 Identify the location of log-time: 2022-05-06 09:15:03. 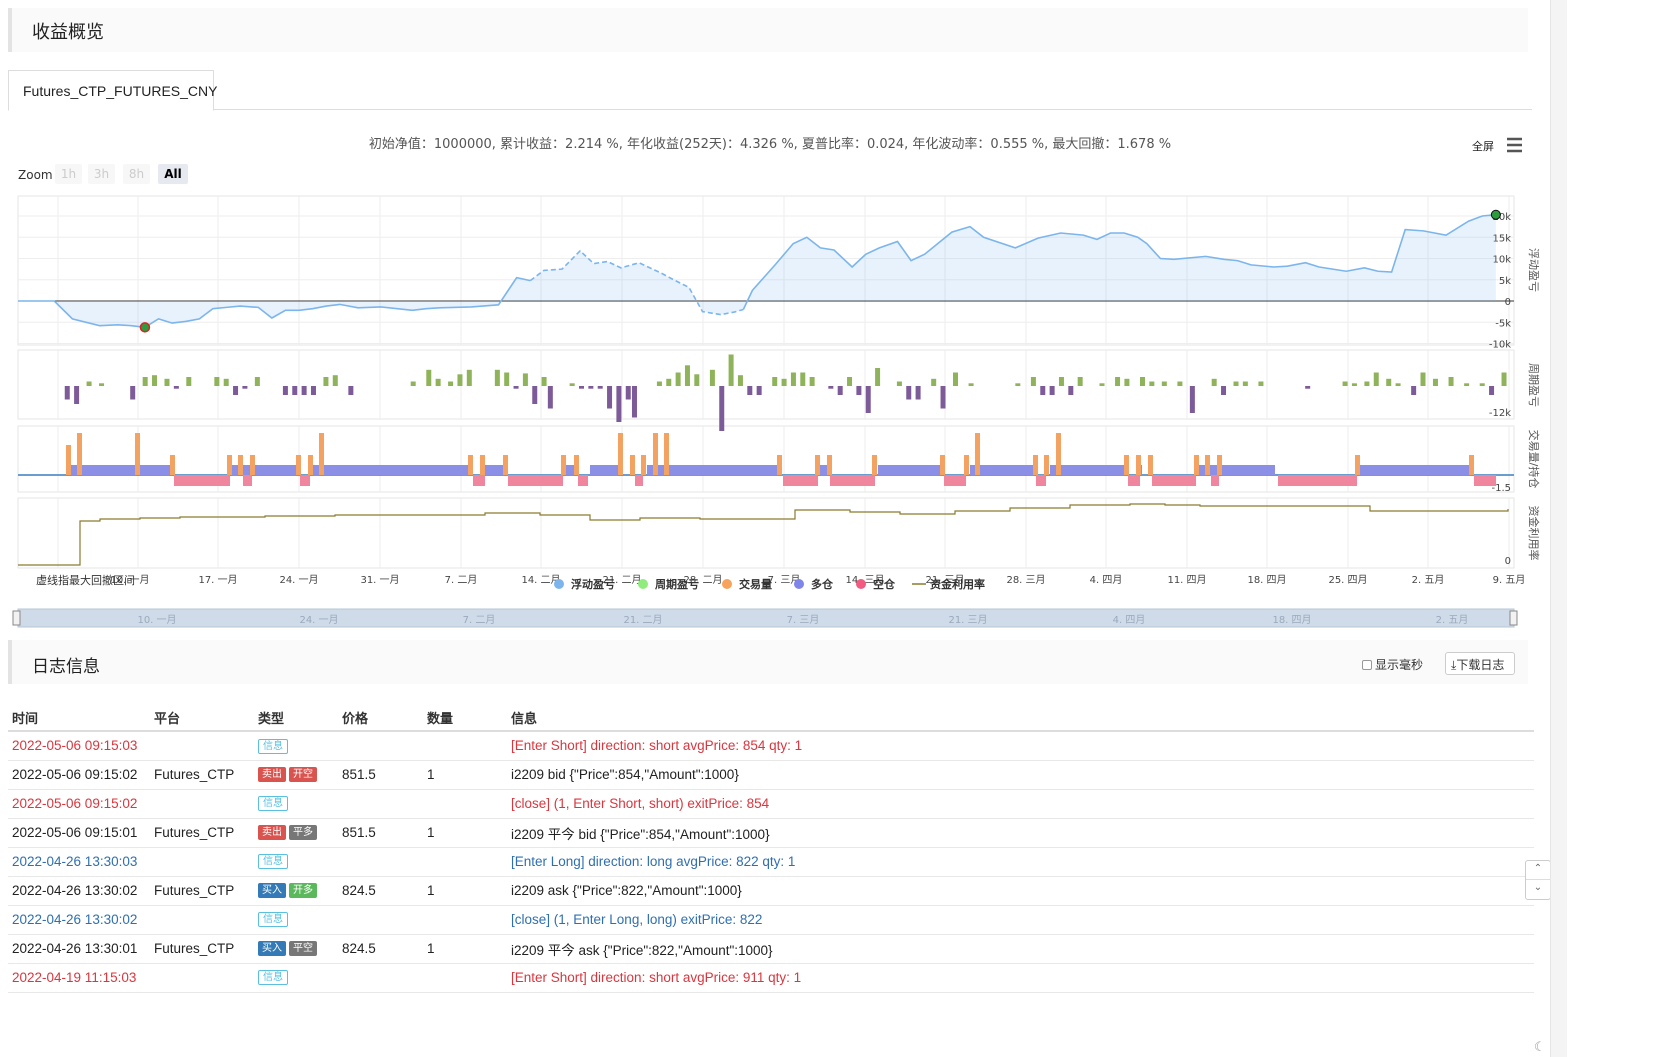
(79, 746).